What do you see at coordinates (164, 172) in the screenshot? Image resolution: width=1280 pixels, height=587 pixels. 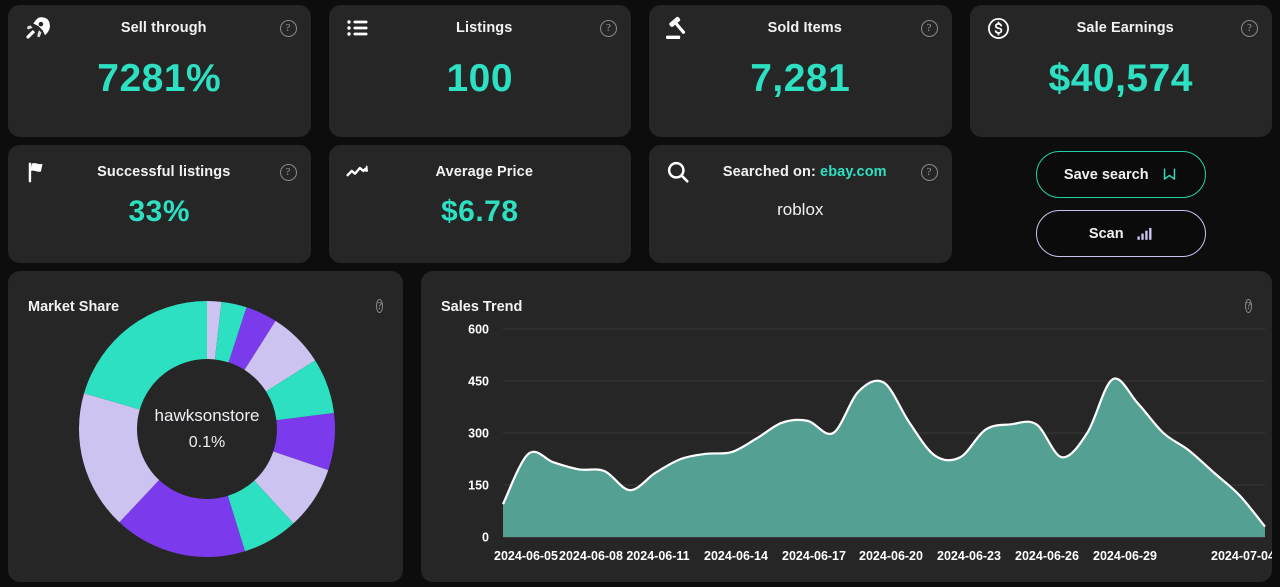 I see `kpi-title: Successful listings` at bounding box center [164, 172].